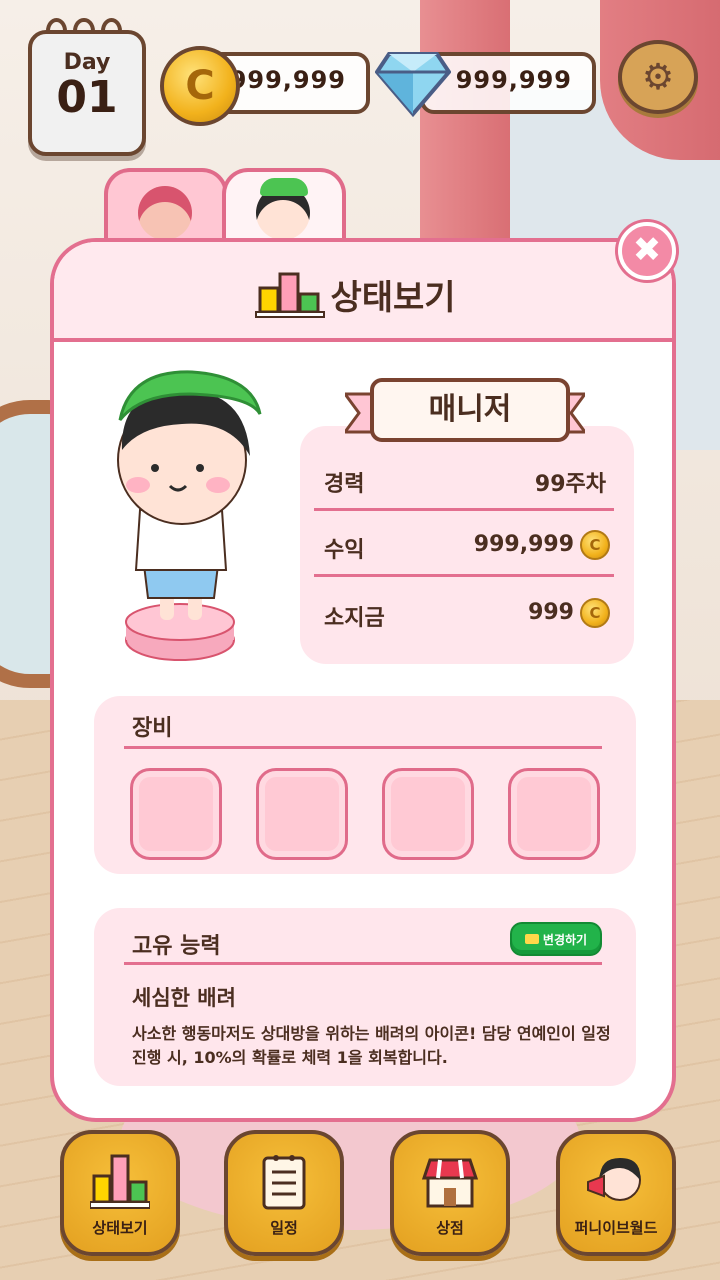  I want to click on nav-label: 일정, so click(284, 1228).